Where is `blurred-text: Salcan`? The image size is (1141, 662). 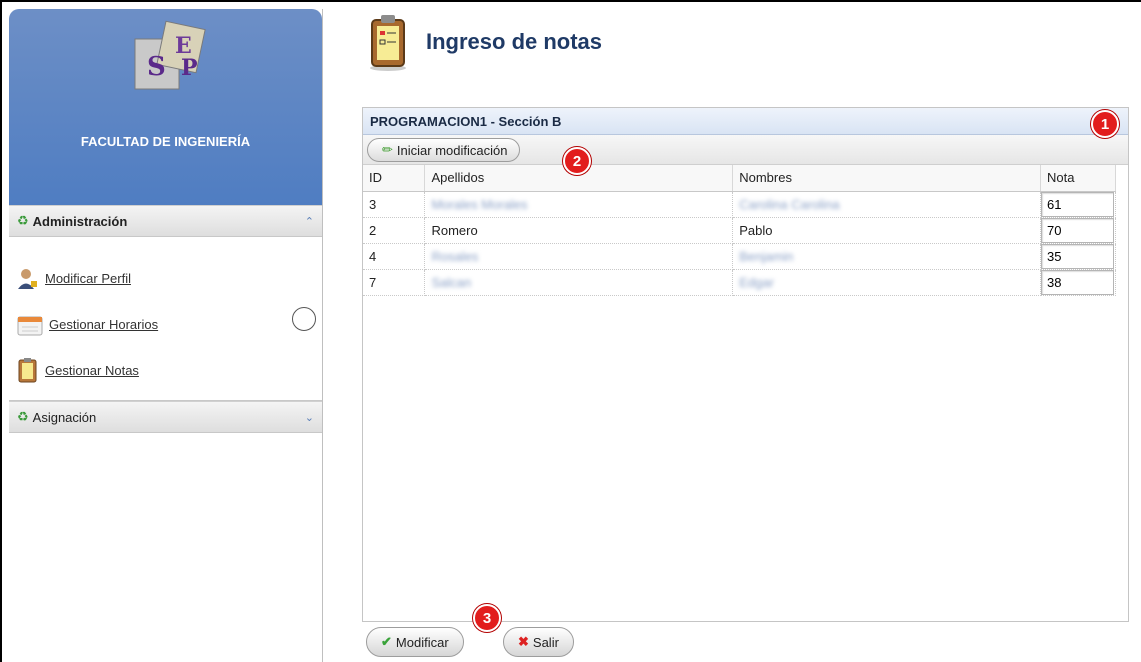
blurred-text: Salcan is located at coordinates (451, 282).